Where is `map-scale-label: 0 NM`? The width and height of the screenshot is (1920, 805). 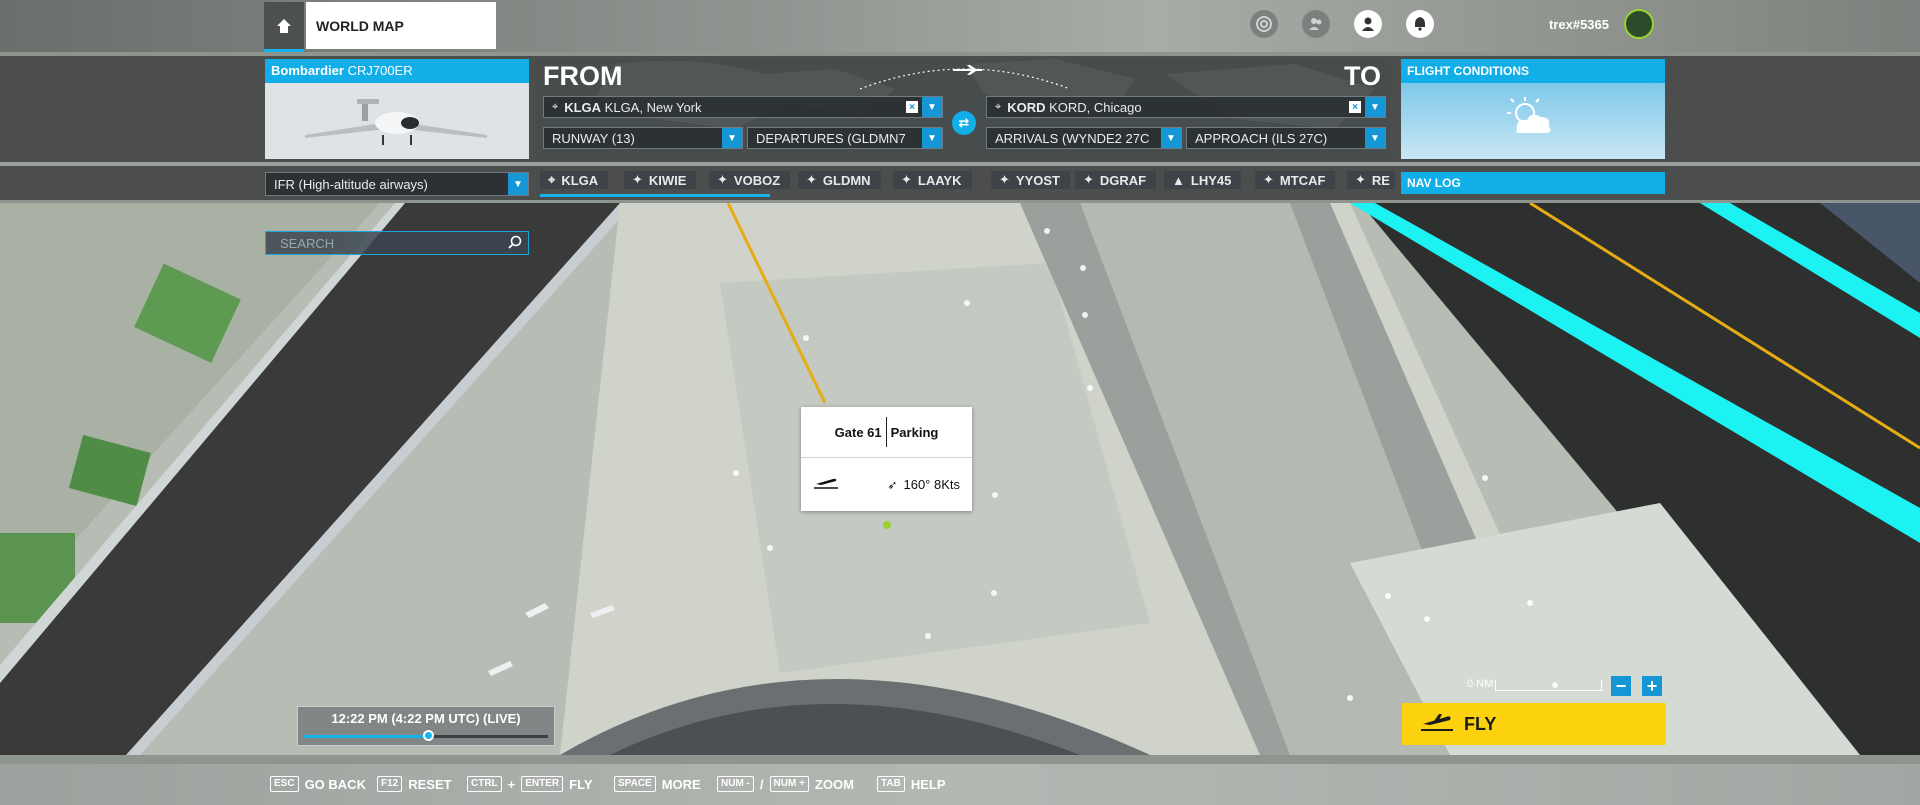
map-scale-label: 0 NM is located at coordinates (1480, 684).